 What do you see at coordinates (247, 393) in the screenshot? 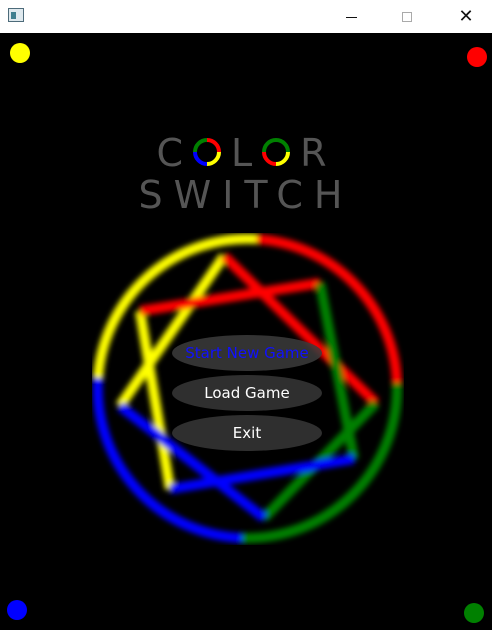
I see `load-game-button: Load Game` at bounding box center [247, 393].